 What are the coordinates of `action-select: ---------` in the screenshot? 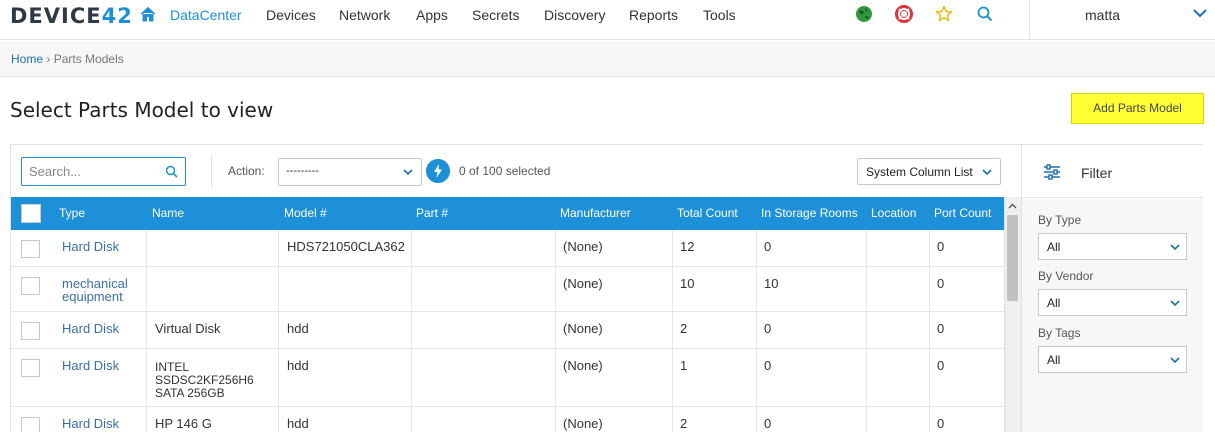 It's located at (350, 172).